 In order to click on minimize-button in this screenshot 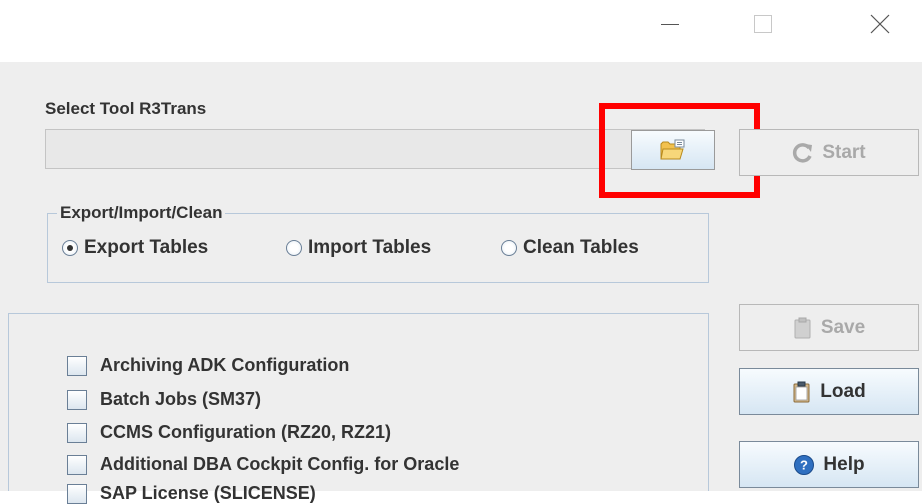, I will do `click(670, 24)`.